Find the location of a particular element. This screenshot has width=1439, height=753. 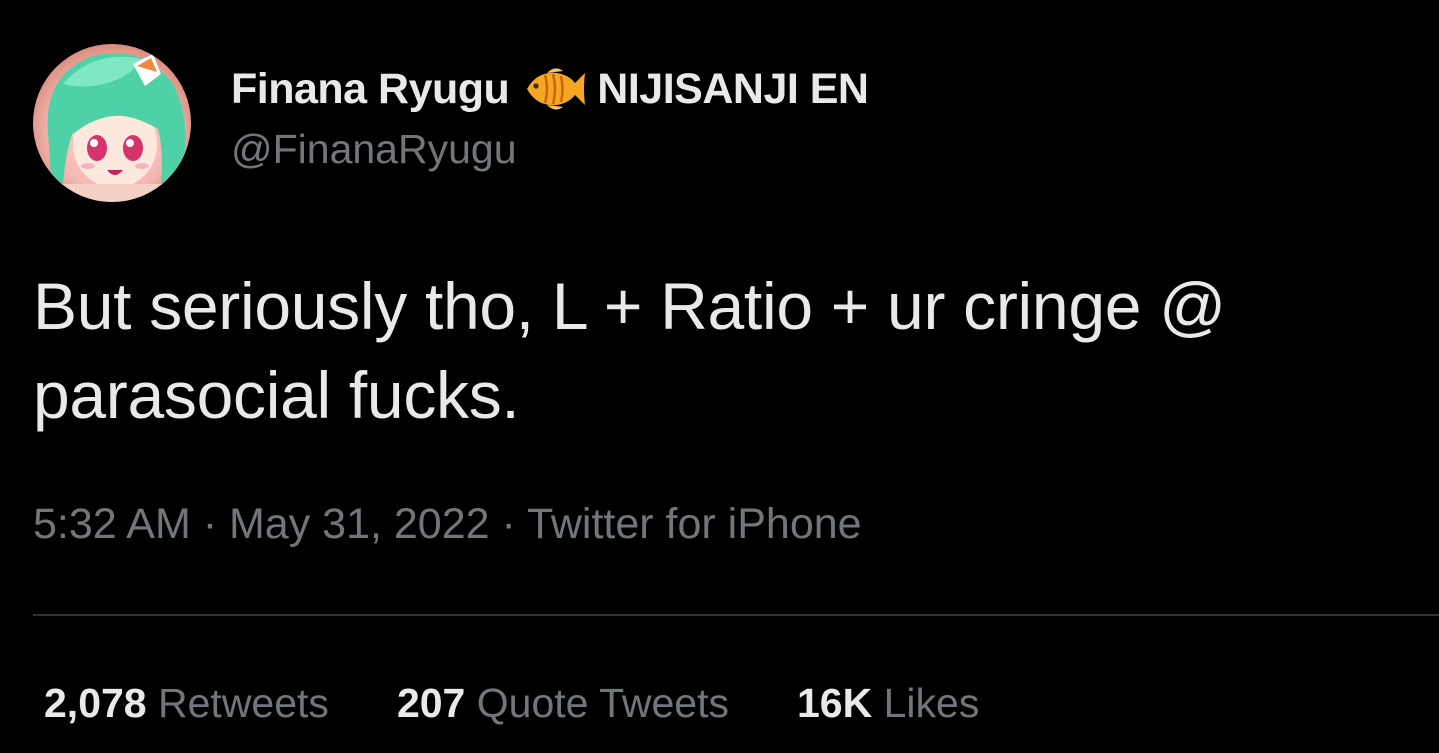

avatar is located at coordinates (112, 123).